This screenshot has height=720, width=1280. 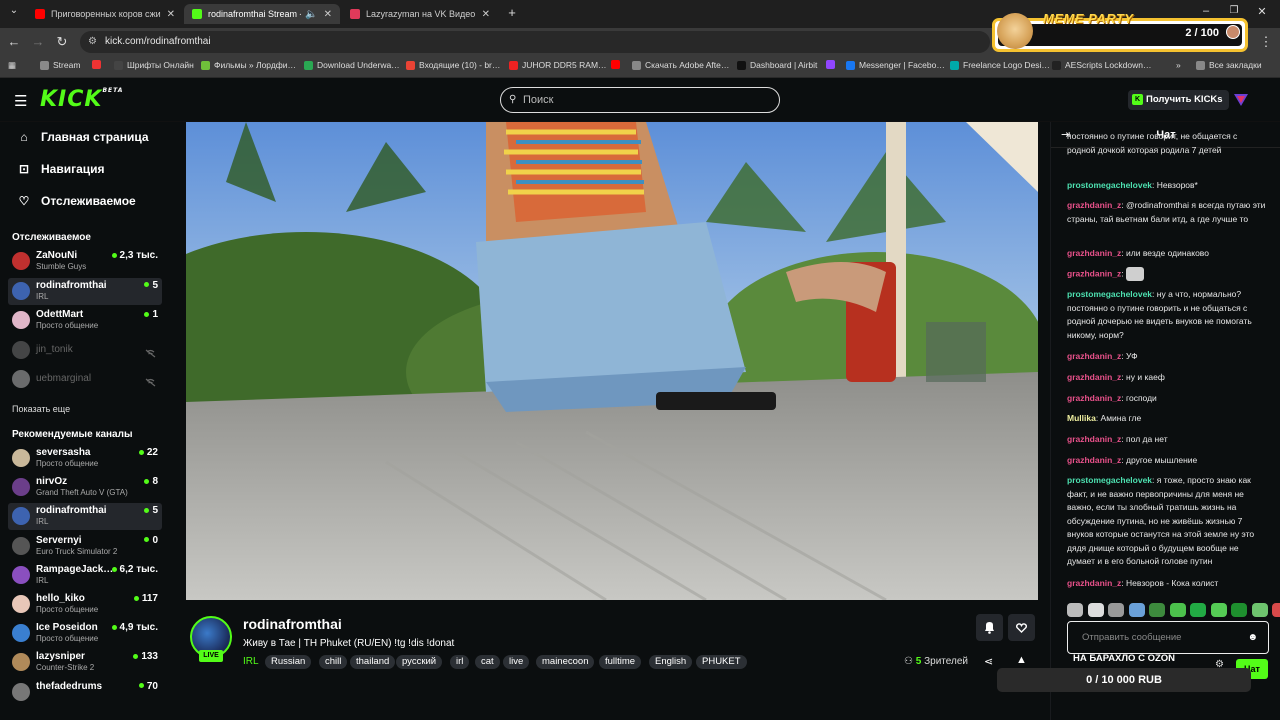 What do you see at coordinates (373, 662) in the screenshot?
I see `stream-tag: thailand` at bounding box center [373, 662].